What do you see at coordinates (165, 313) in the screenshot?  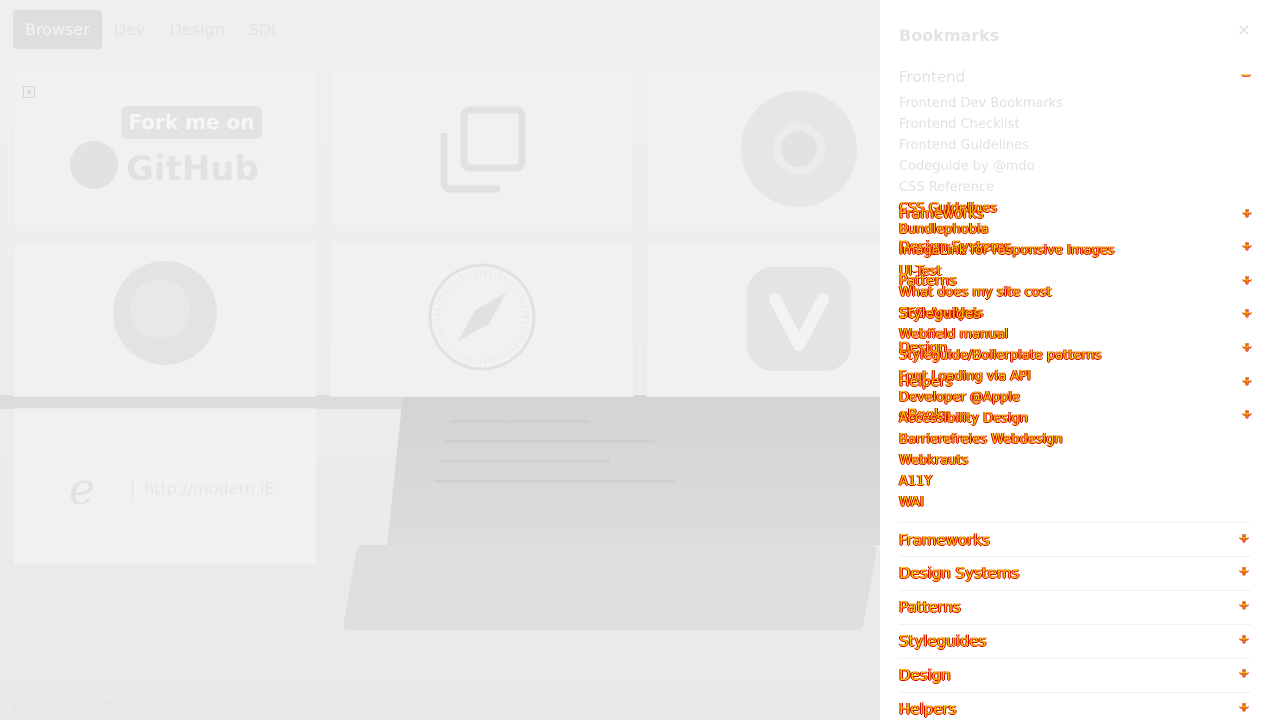 I see `firefox-icon` at bounding box center [165, 313].